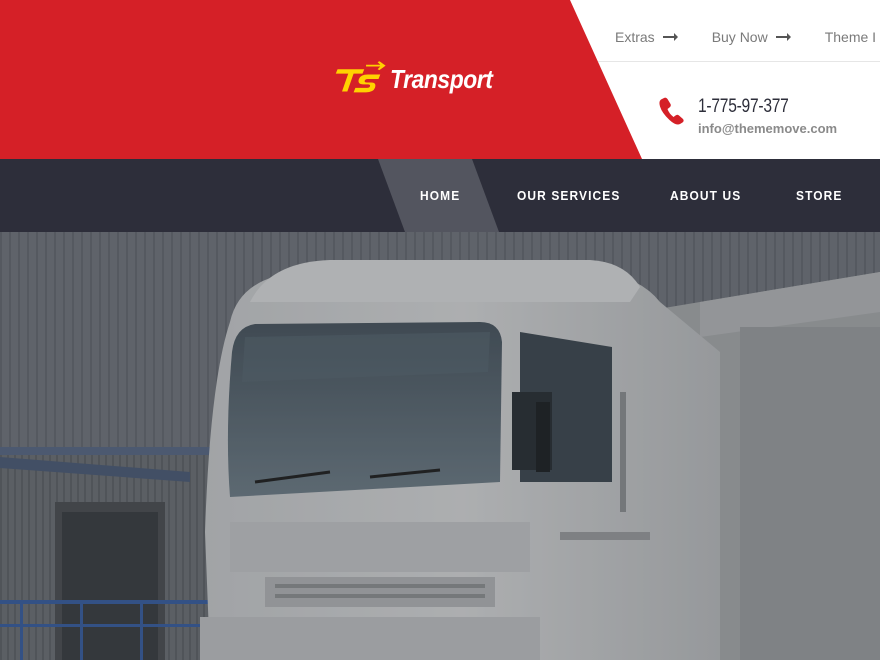  I want to click on top-divider, so click(739, 61).